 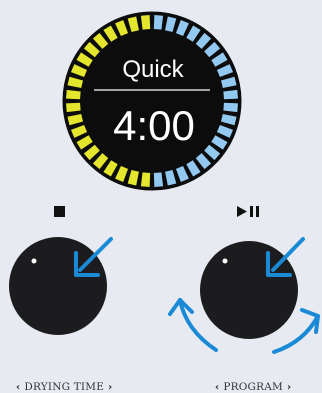 I want to click on play-pause-button, so click(x=250, y=211).